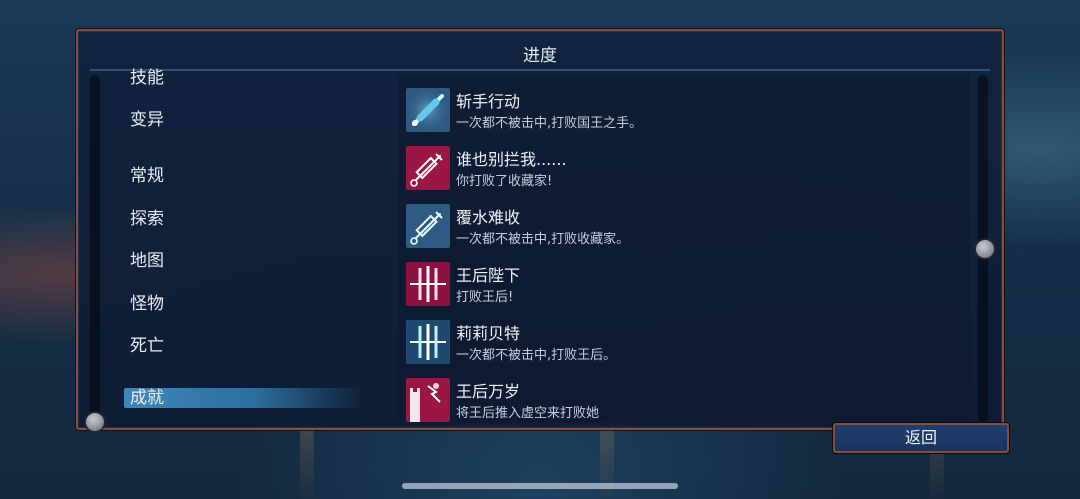  What do you see at coordinates (536, 355) in the screenshot?
I see `achievement-description: 一次都不被击中,打败王后。` at bounding box center [536, 355].